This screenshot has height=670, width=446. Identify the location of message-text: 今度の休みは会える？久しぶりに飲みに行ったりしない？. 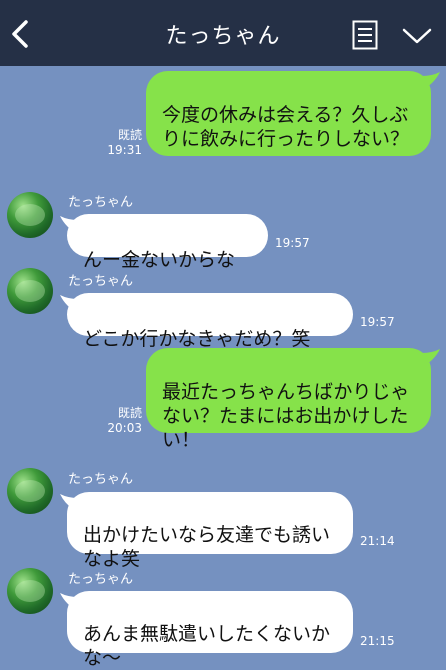
(286, 127).